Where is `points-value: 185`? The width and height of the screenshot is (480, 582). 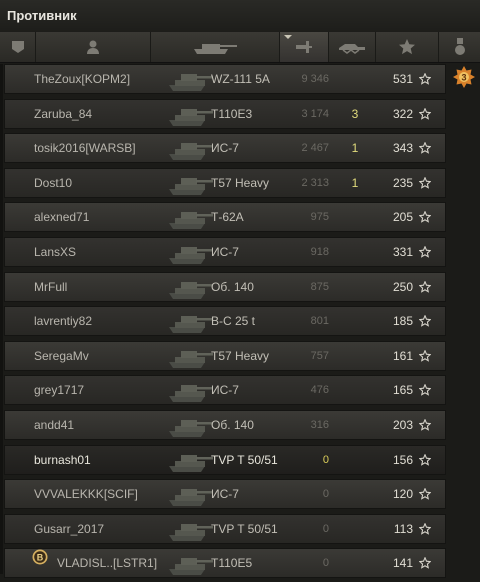 points-value: 185 is located at coordinates (402, 321).